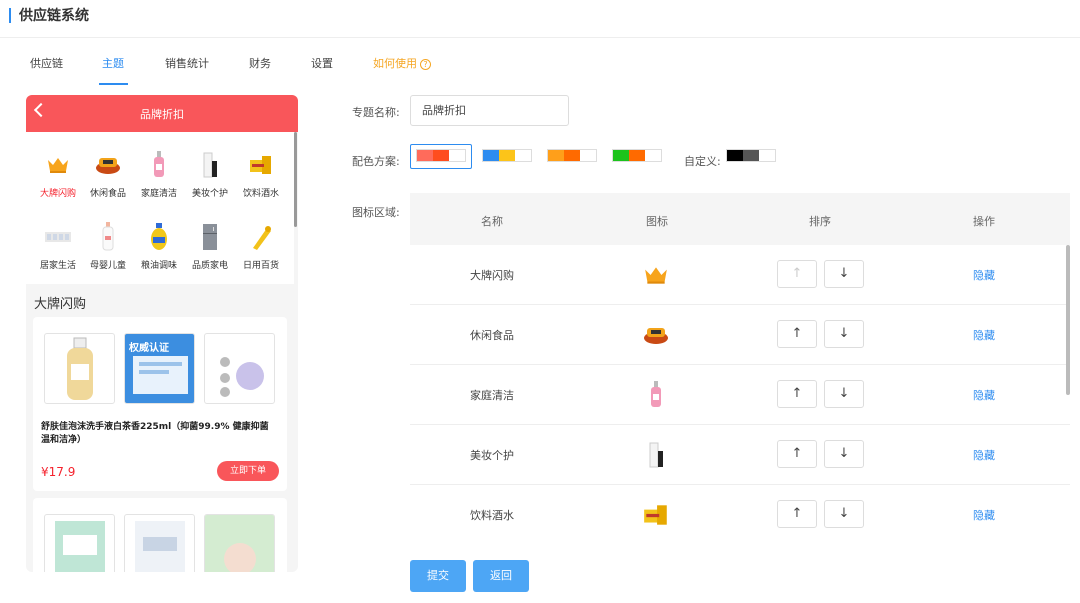 The height and width of the screenshot is (603, 1080). What do you see at coordinates (108, 237) in the screenshot?
I see `baby-bottle-icon` at bounding box center [108, 237].